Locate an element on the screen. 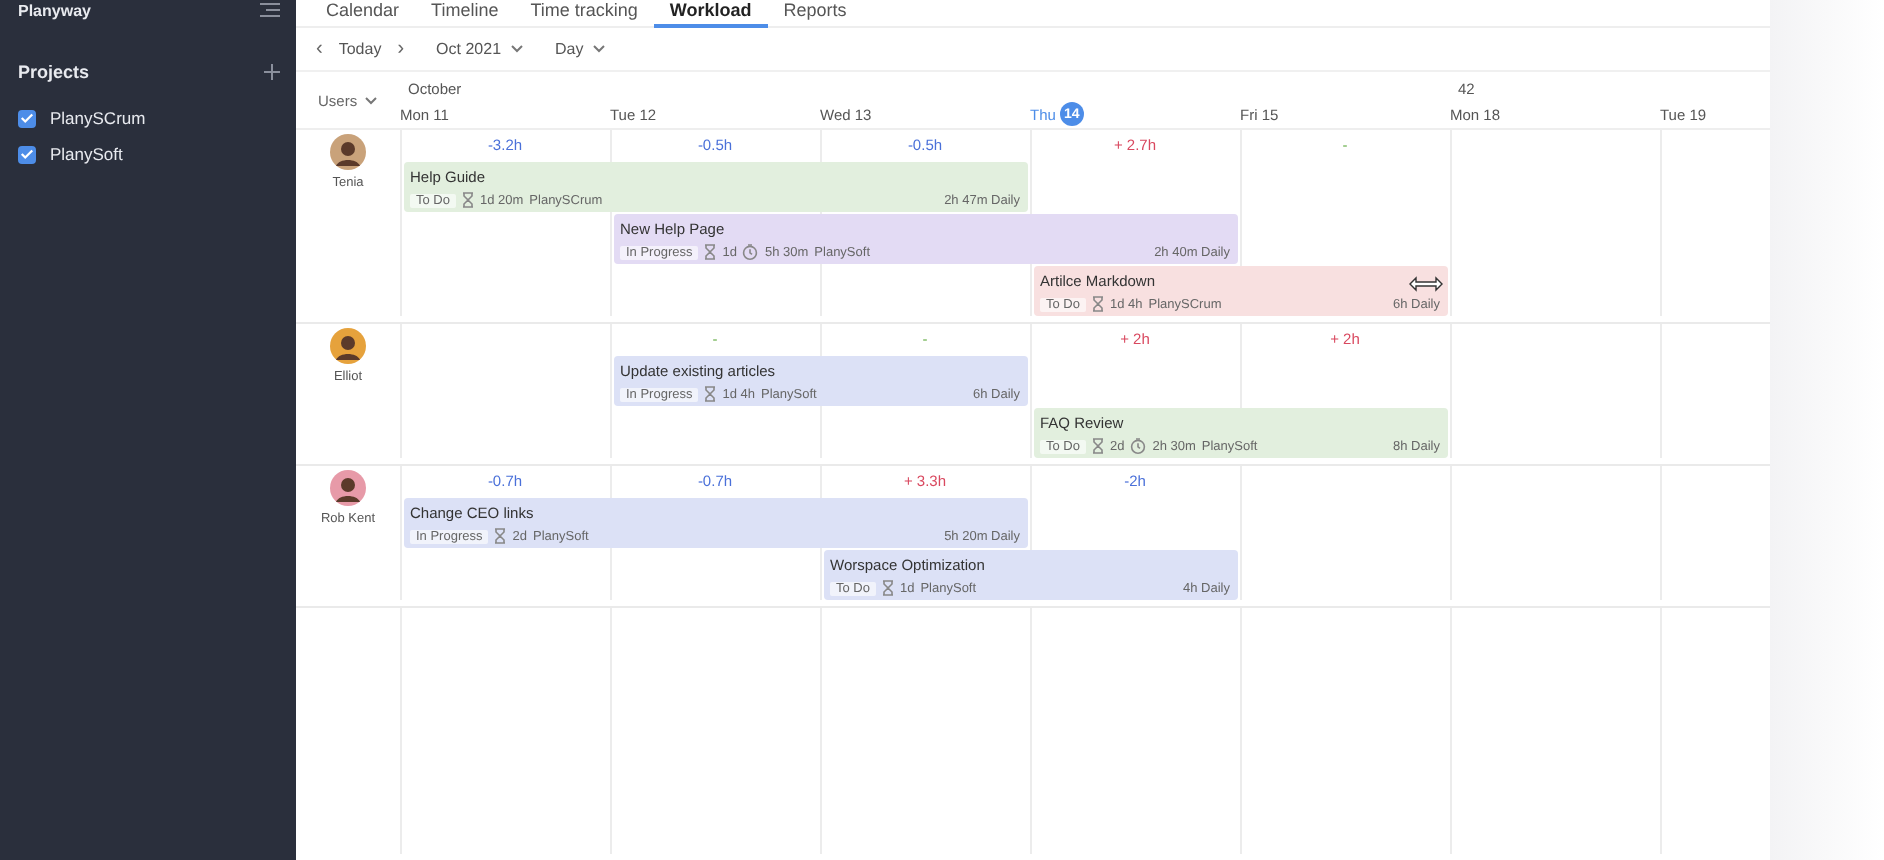 This screenshot has width=1884, height=860. tab: Timeline is located at coordinates (465, 14).